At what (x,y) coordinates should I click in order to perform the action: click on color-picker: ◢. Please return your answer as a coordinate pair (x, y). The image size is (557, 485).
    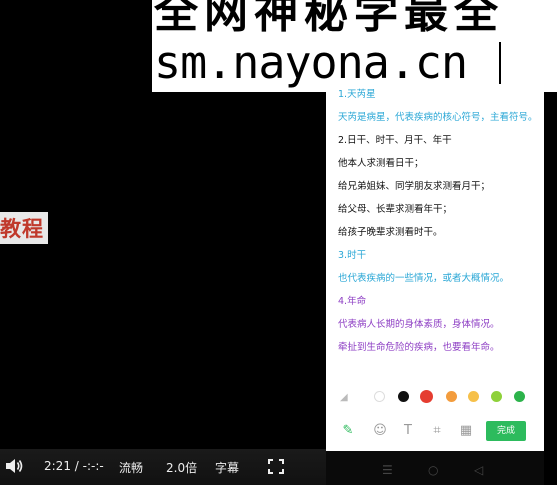
    Looking at the image, I should click on (436, 397).